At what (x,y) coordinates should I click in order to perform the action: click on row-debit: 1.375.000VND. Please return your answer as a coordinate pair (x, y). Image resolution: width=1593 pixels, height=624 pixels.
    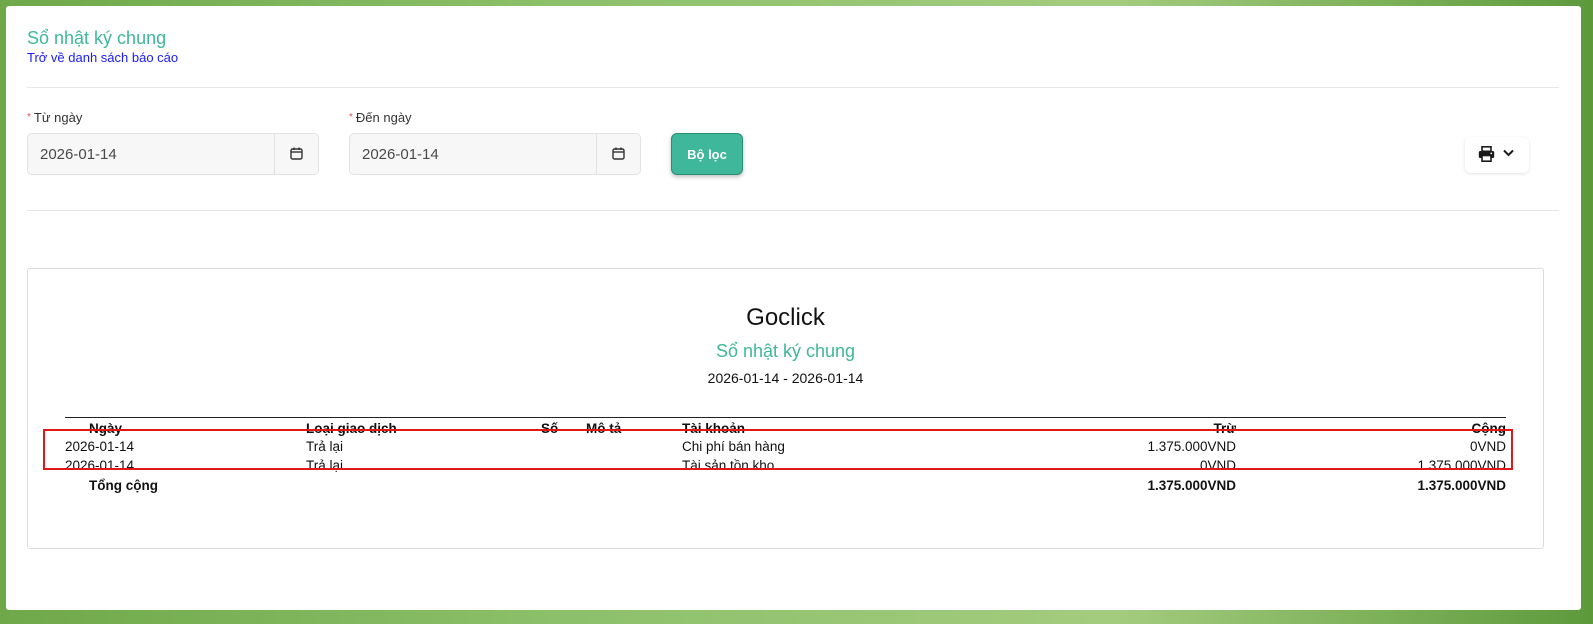
    Looking at the image, I should click on (1191, 446).